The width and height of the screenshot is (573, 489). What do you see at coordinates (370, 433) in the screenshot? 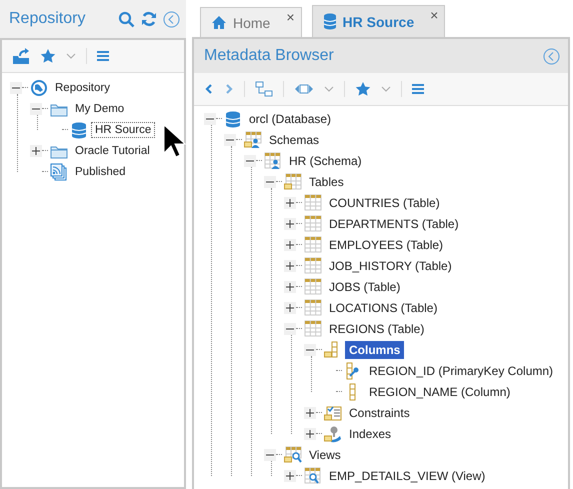
I see `tree-item: Indexes` at bounding box center [370, 433].